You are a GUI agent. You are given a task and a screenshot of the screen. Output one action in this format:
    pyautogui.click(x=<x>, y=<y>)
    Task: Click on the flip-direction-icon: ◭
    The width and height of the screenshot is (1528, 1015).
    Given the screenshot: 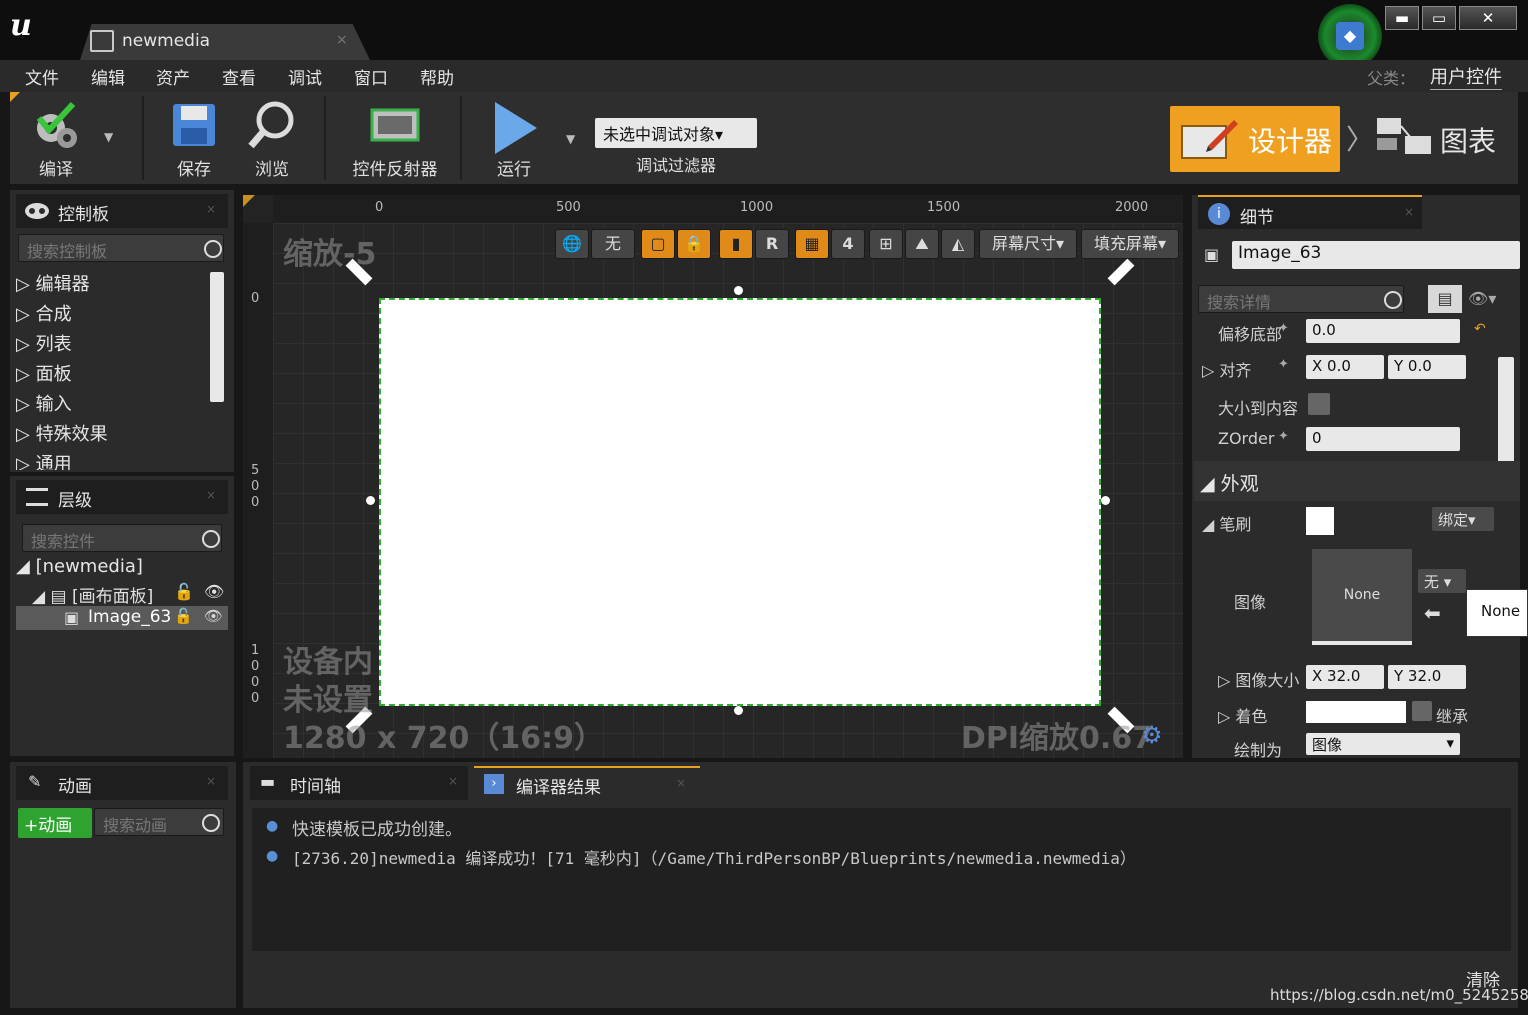 What is the action you would take?
    pyautogui.click(x=958, y=244)
    